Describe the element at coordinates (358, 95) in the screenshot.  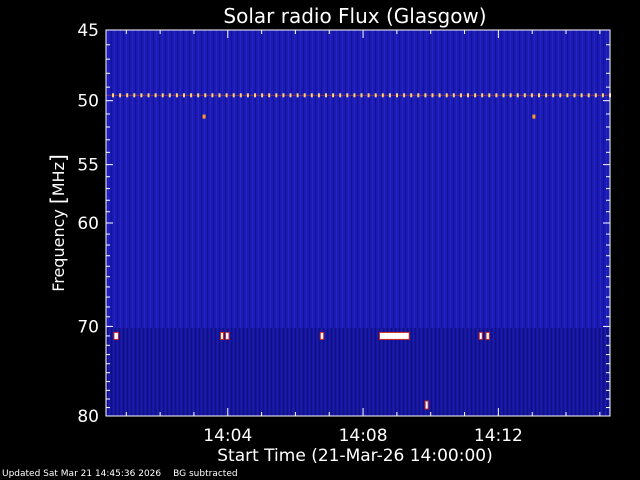
I see `interference-band` at that location.